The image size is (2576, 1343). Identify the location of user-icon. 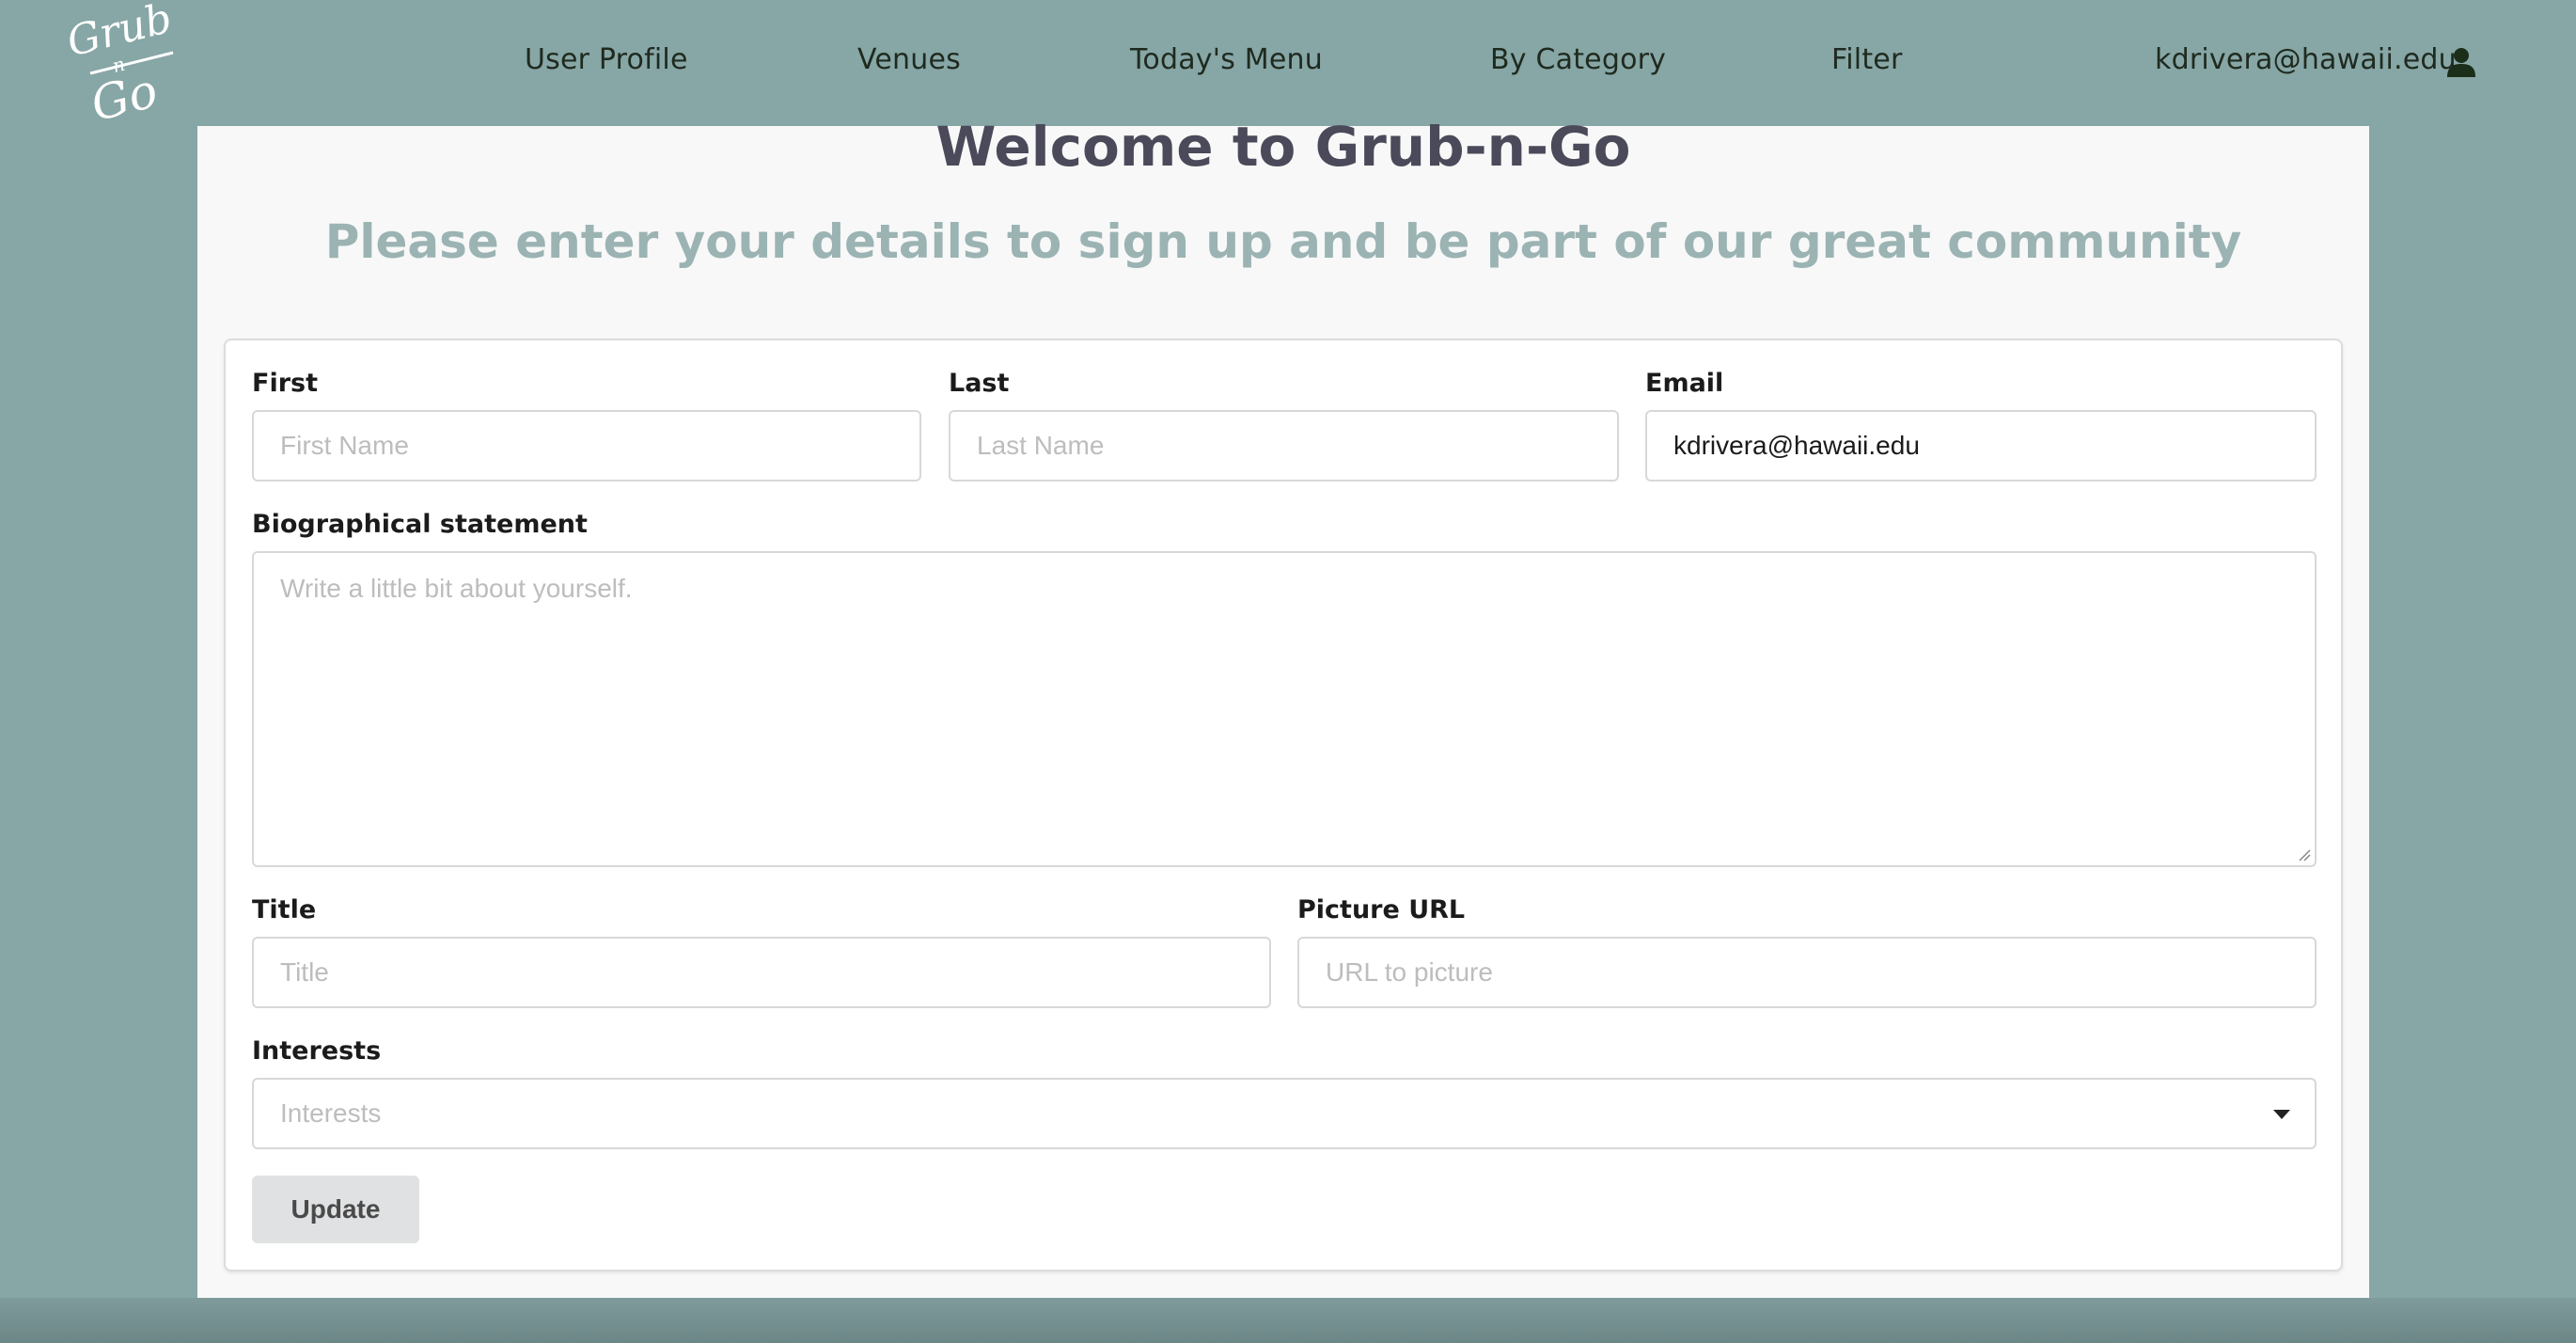
(2461, 62).